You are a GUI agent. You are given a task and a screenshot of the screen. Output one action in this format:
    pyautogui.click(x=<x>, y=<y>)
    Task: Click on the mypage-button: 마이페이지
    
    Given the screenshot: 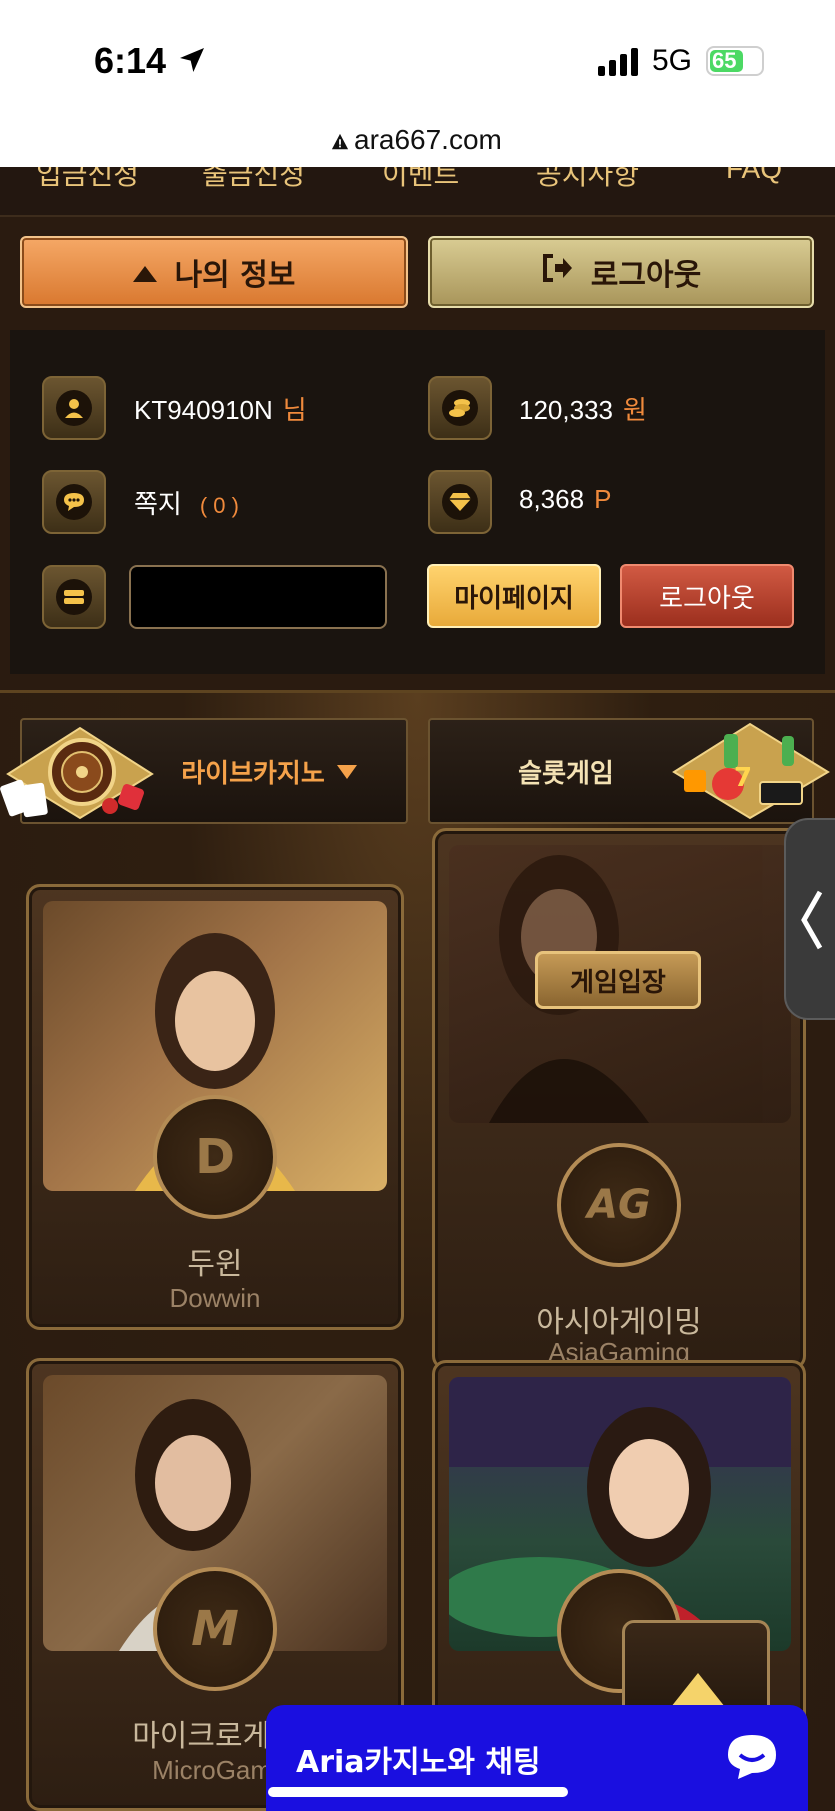 What is the action you would take?
    pyautogui.click(x=514, y=596)
    